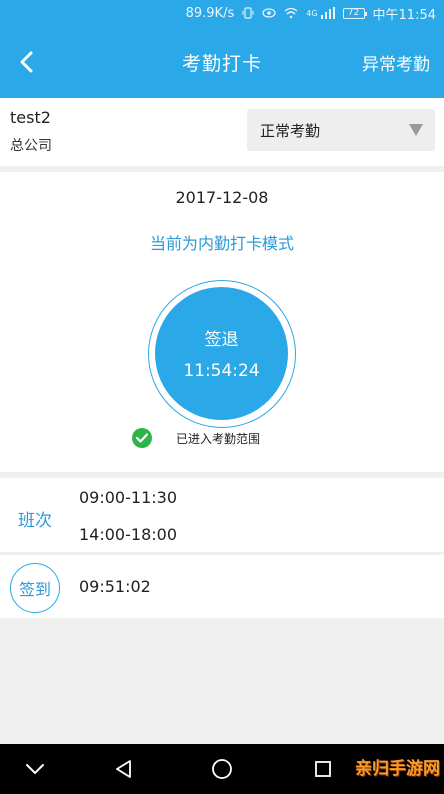 This screenshot has width=444, height=794. What do you see at coordinates (312, 13) in the screenshot?
I see `network-type: 4G` at bounding box center [312, 13].